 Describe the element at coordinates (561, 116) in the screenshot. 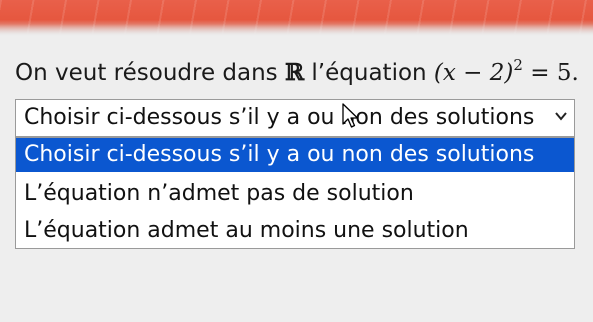

I see `chevron-down-icon` at that location.